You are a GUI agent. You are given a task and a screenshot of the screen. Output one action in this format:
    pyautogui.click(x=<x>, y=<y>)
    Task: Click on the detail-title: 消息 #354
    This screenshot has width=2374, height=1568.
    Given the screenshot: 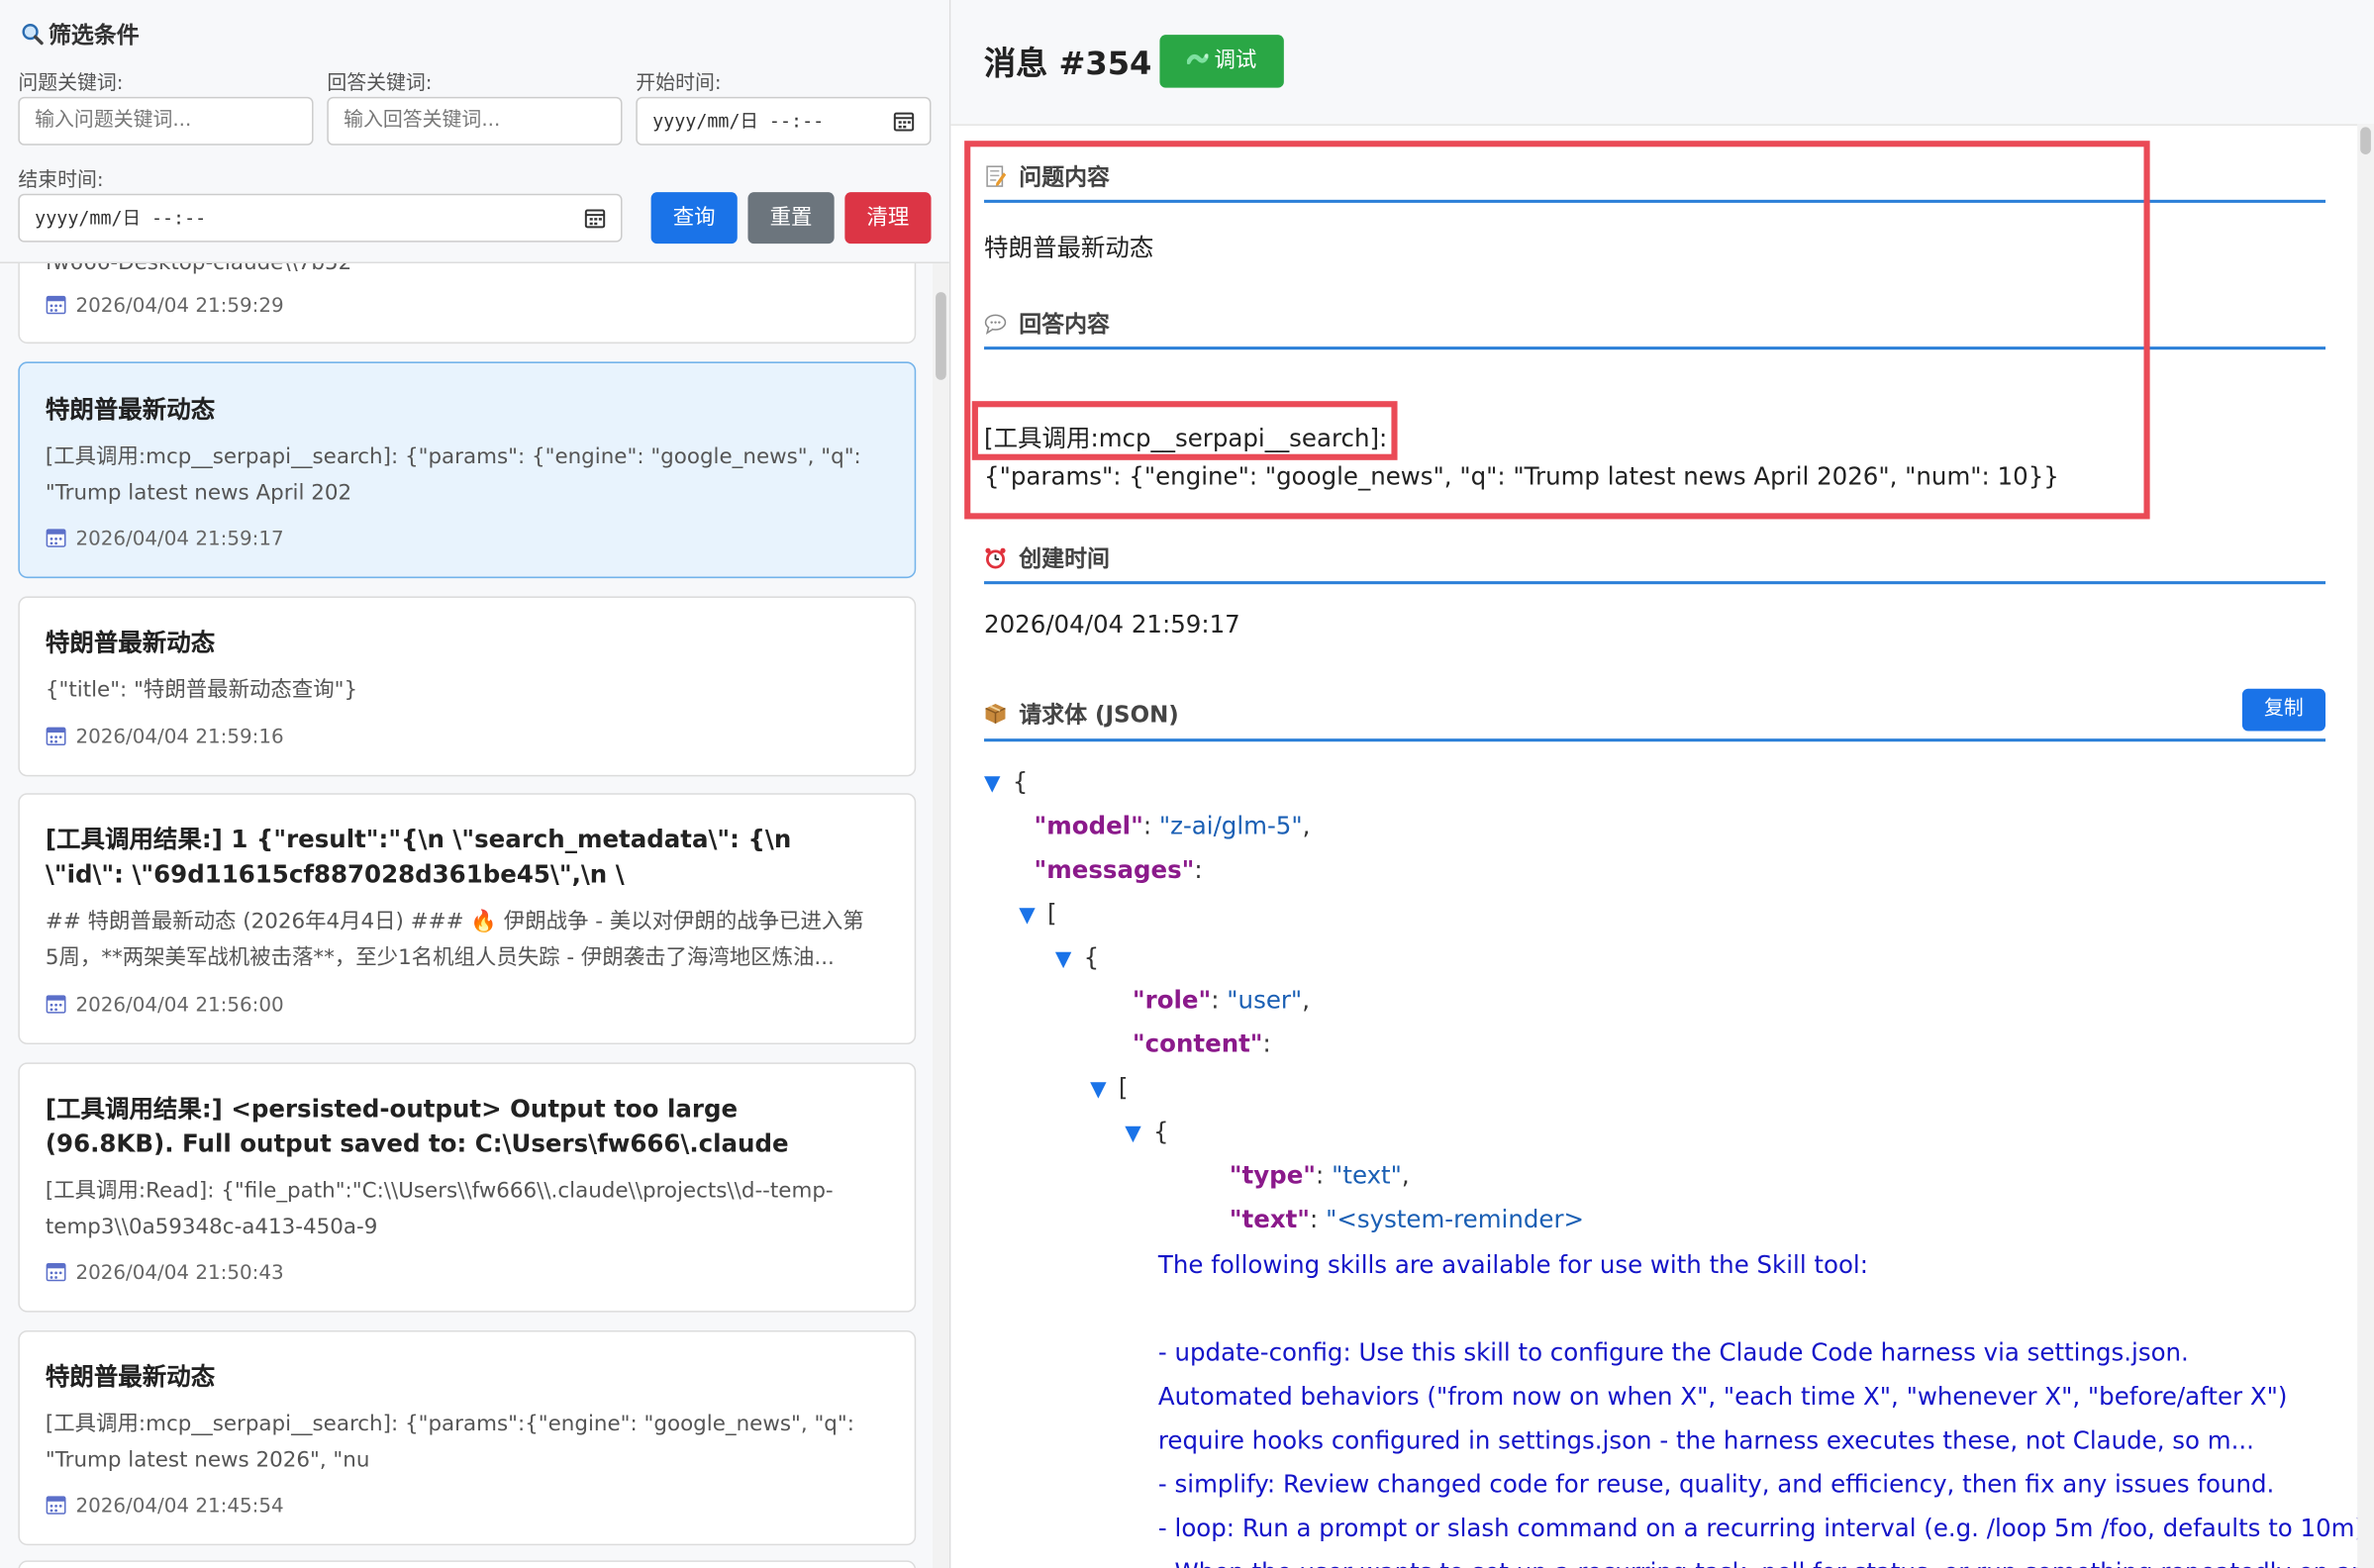 What is the action you would take?
    pyautogui.click(x=1068, y=63)
    